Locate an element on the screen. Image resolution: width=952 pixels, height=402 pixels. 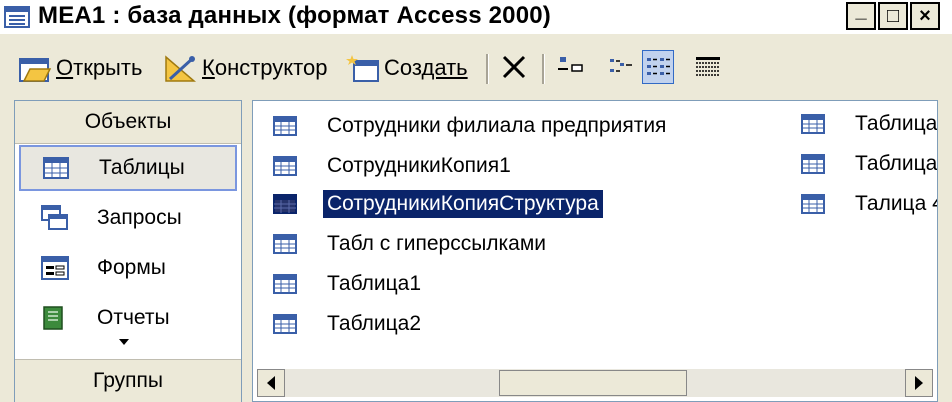
design-label: онструктор is located at coordinates (271, 67).